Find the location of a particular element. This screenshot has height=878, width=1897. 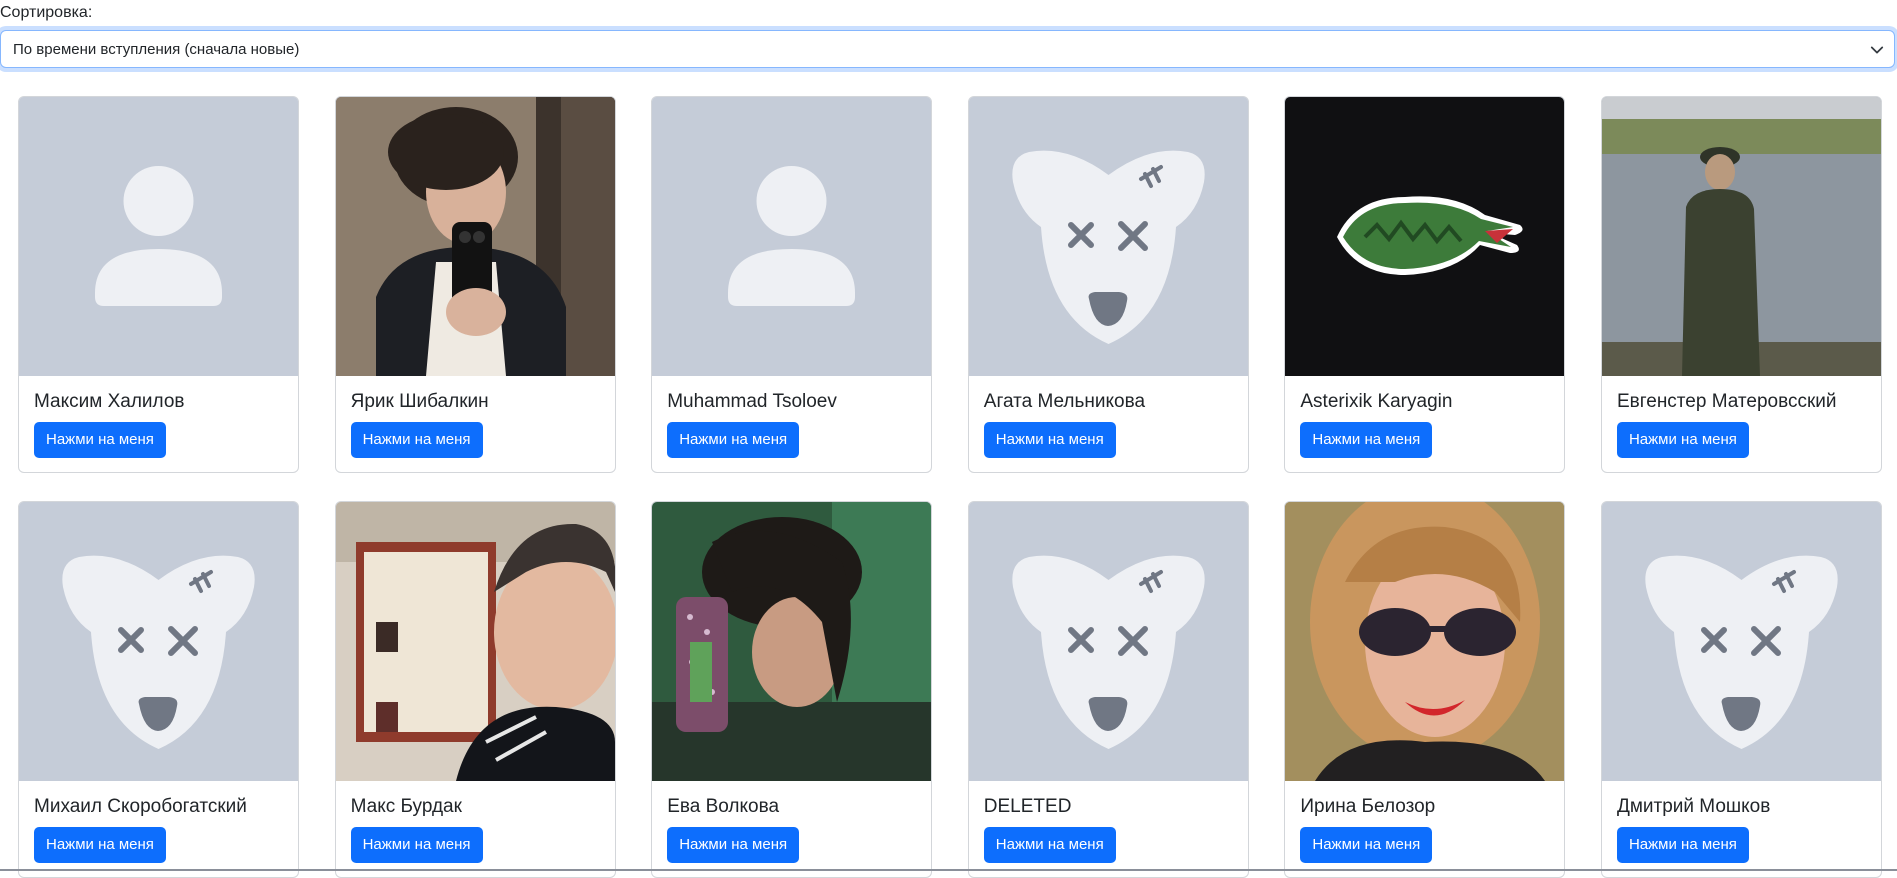

member-card: DELETED Нажми на меня is located at coordinates (1108, 689).